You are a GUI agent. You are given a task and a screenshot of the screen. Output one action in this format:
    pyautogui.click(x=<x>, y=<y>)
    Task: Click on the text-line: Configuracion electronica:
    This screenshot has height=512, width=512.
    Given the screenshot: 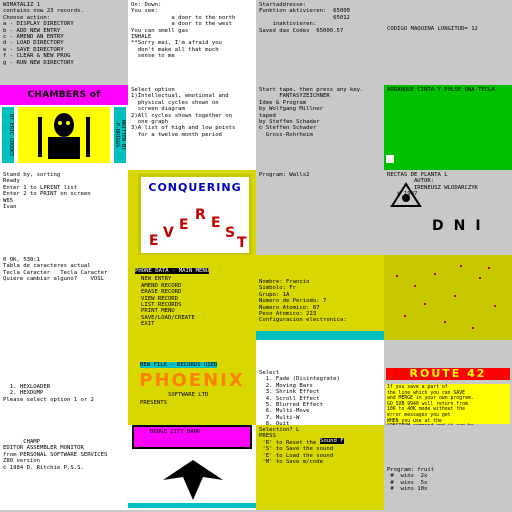 What is the action you would take?
    pyautogui.click(x=303, y=320)
    